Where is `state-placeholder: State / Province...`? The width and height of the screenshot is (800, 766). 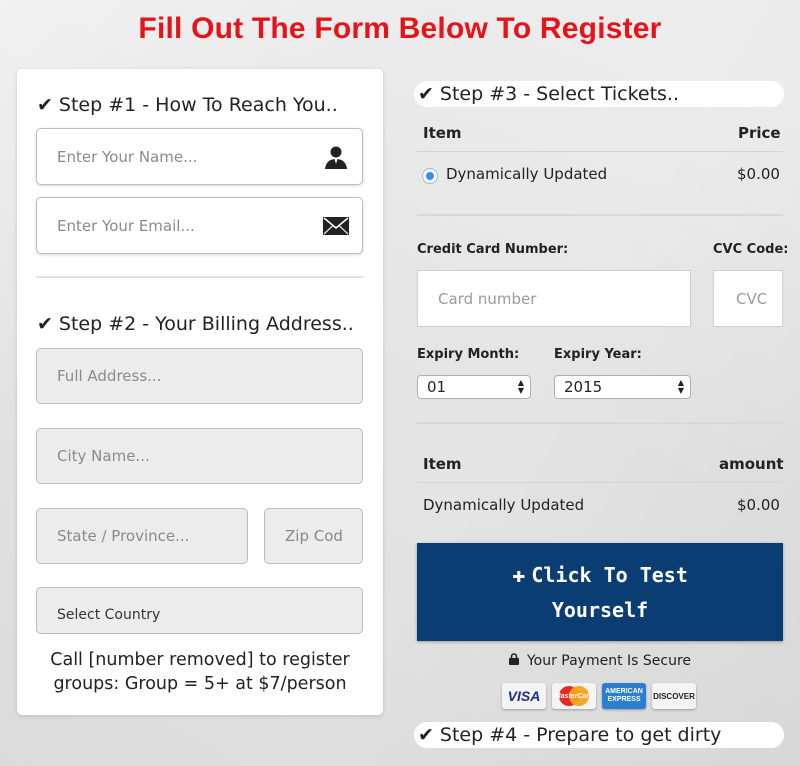 state-placeholder: State / Province... is located at coordinates (123, 536).